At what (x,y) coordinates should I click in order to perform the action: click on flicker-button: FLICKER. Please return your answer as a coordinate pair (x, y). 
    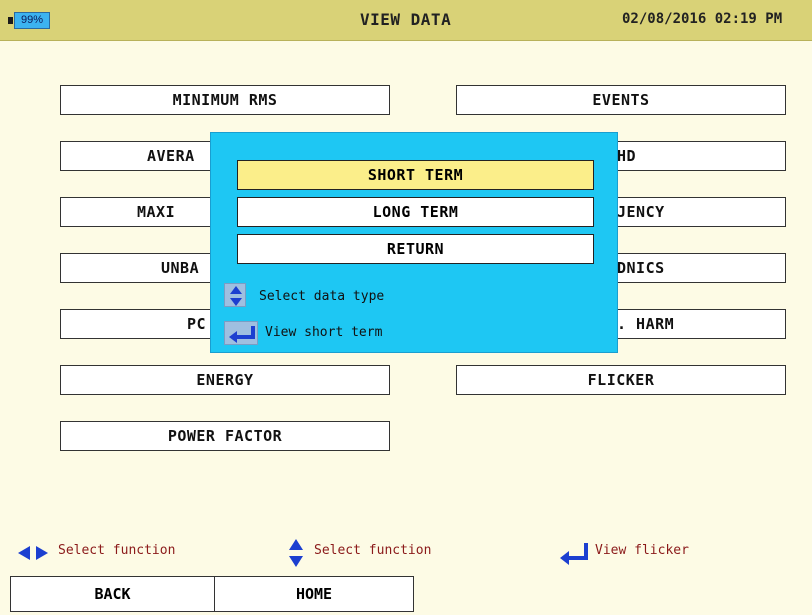
    Looking at the image, I should click on (621, 380).